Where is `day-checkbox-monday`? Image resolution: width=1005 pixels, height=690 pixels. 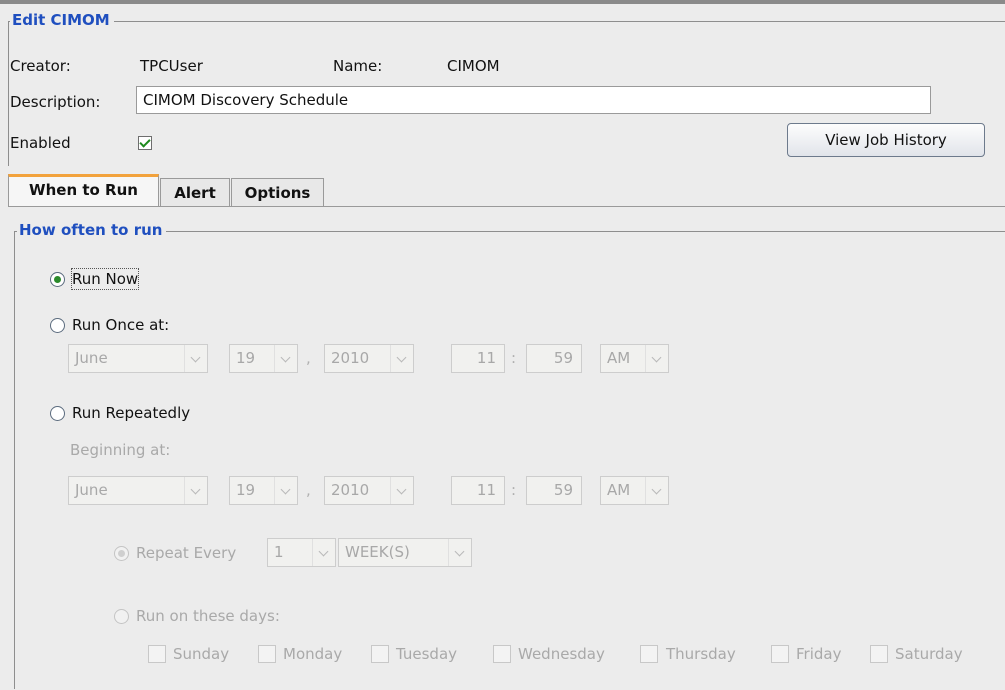
day-checkbox-monday is located at coordinates (267, 654).